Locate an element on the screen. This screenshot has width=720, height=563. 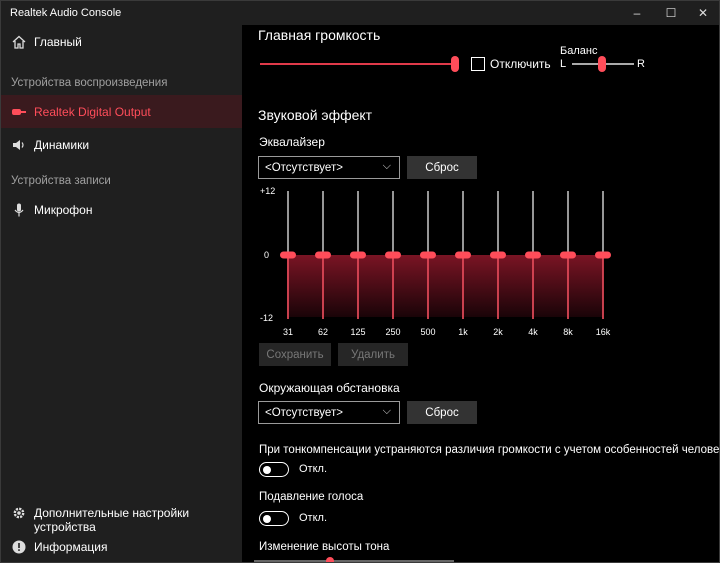
environment-preset-value: <Отсутствует> is located at coordinates (304, 413).